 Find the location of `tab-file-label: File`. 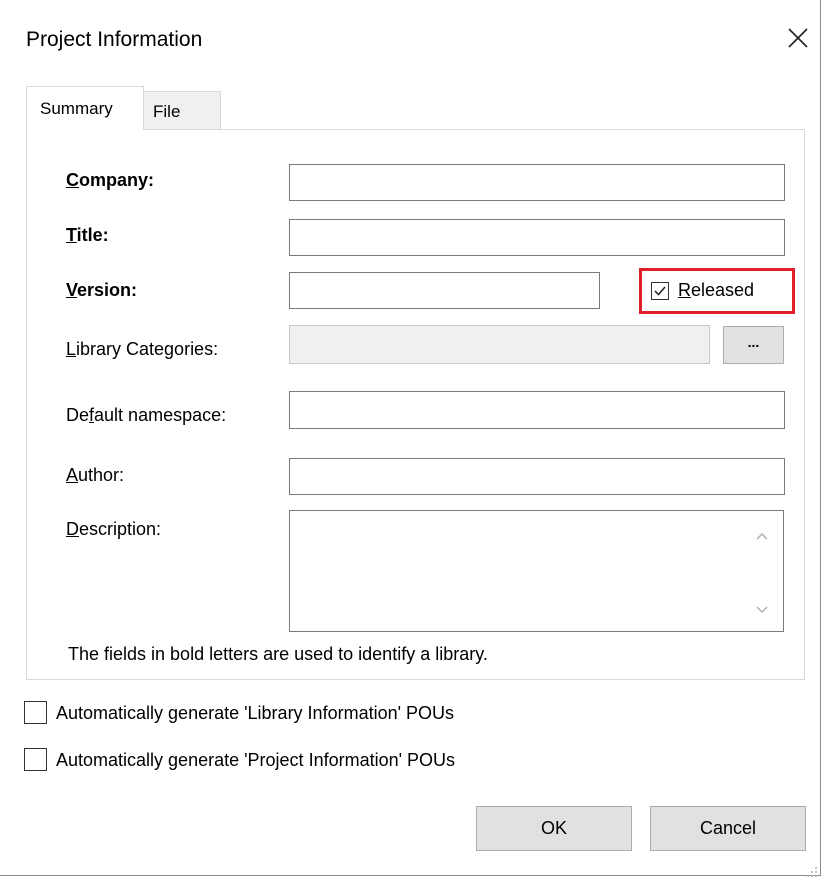

tab-file-label: File is located at coordinates (167, 111).